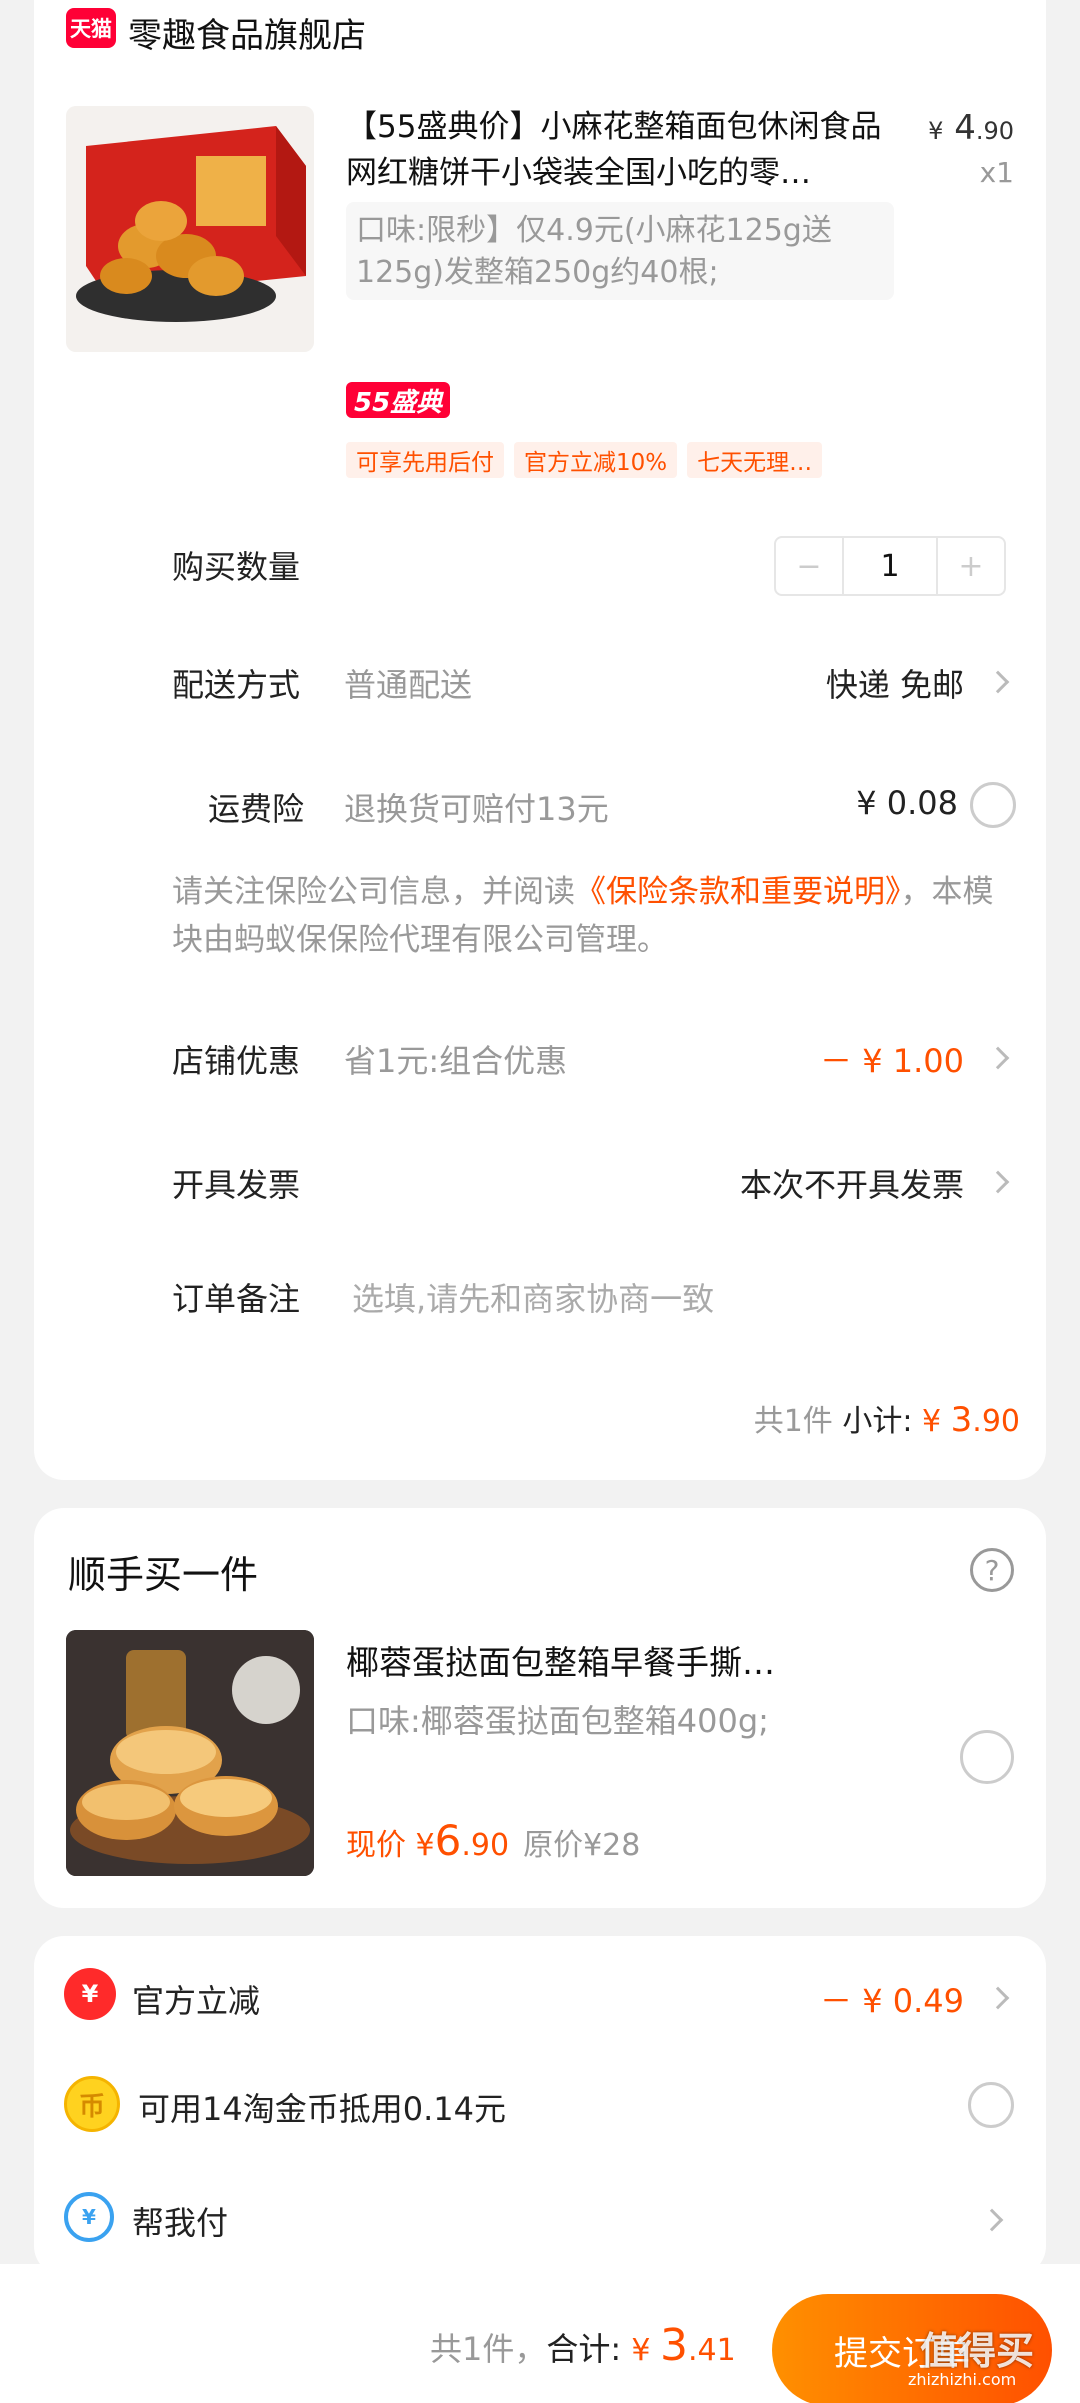 Image resolution: width=1080 pixels, height=2403 pixels. I want to click on tag-official-discount: 官方立减10%, so click(596, 460).